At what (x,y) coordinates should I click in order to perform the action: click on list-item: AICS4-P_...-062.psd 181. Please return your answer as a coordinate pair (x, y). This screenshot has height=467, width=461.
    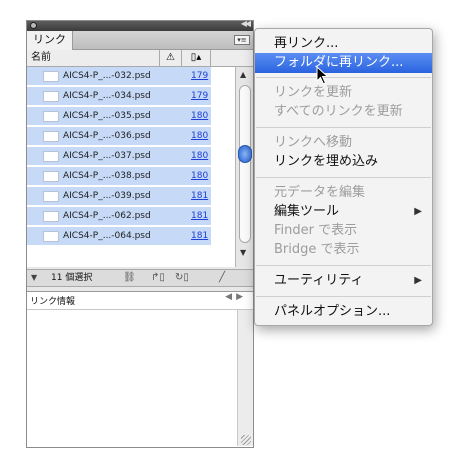
    Looking at the image, I should click on (119, 216).